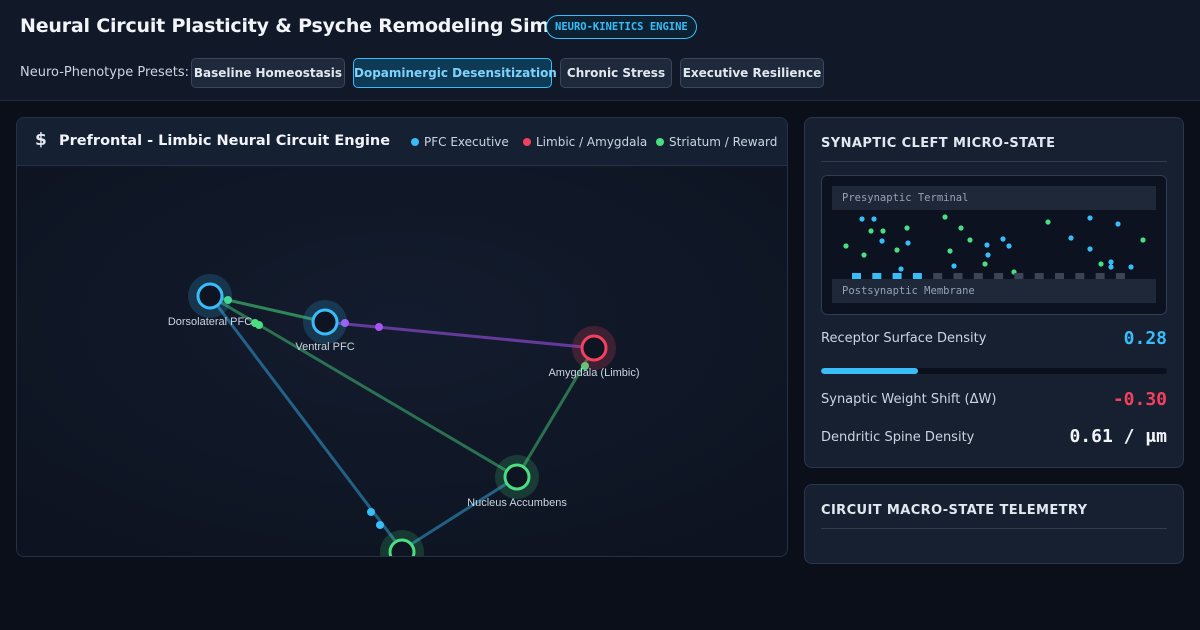 Image resolution: width=1200 pixels, height=630 pixels. Describe the element at coordinates (616, 73) in the screenshot. I see `preset-chronic-stress-button: Chronic Stress` at that location.